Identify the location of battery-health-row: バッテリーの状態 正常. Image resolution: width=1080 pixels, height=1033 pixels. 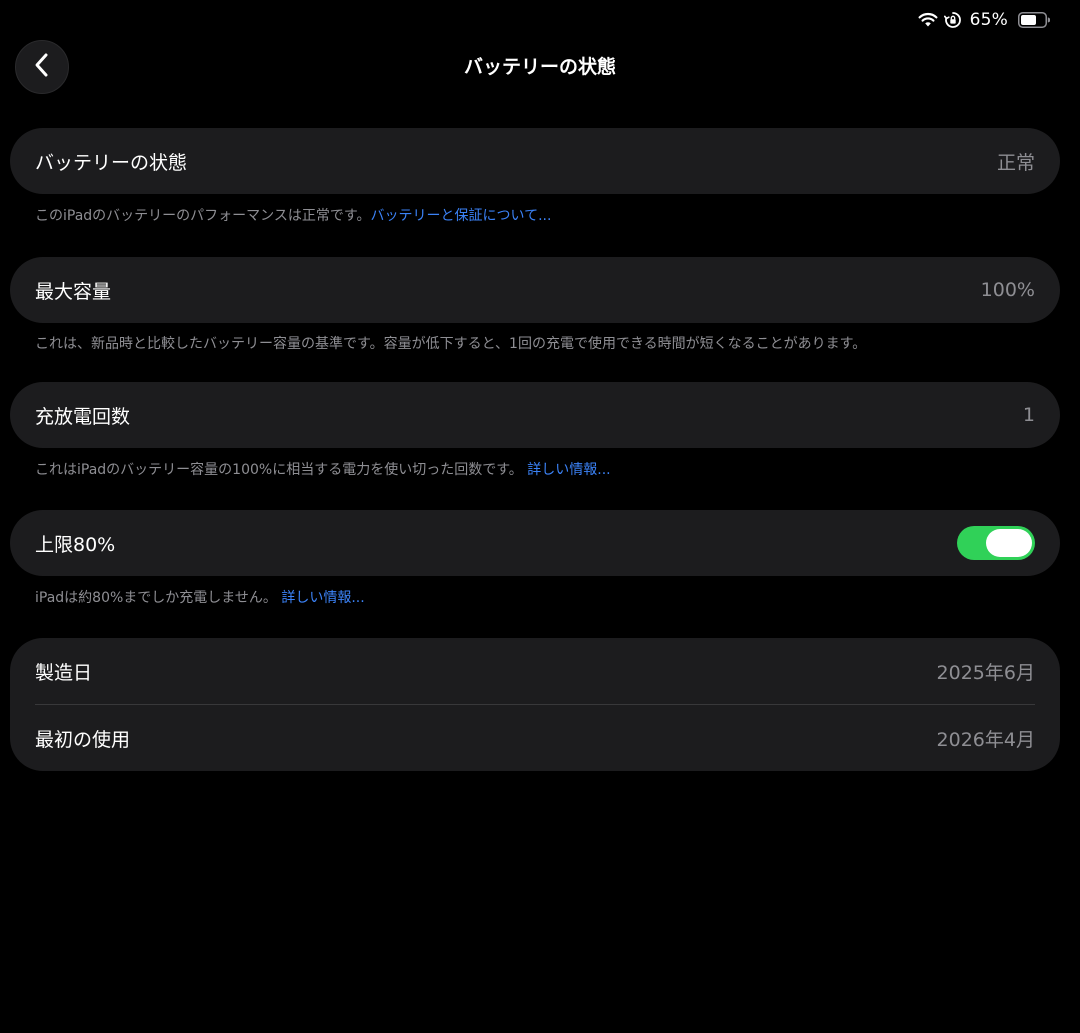
(535, 161).